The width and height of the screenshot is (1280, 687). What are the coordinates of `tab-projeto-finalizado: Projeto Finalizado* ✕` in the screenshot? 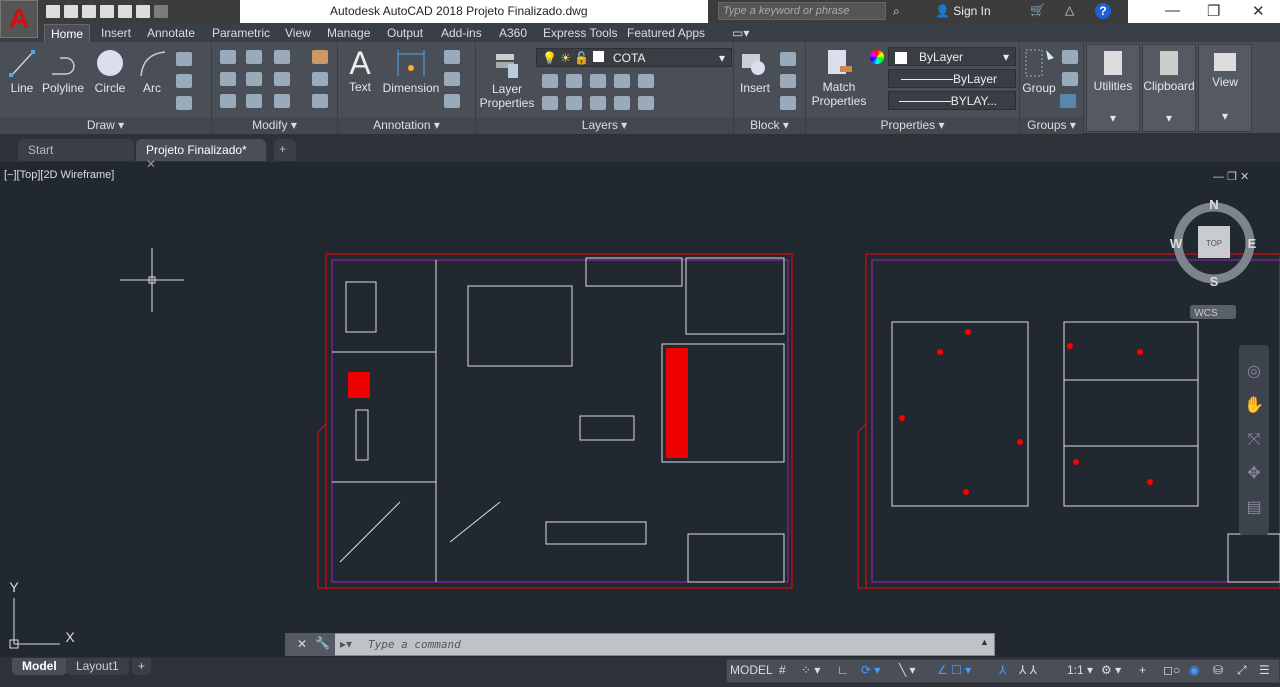 It's located at (201, 155).